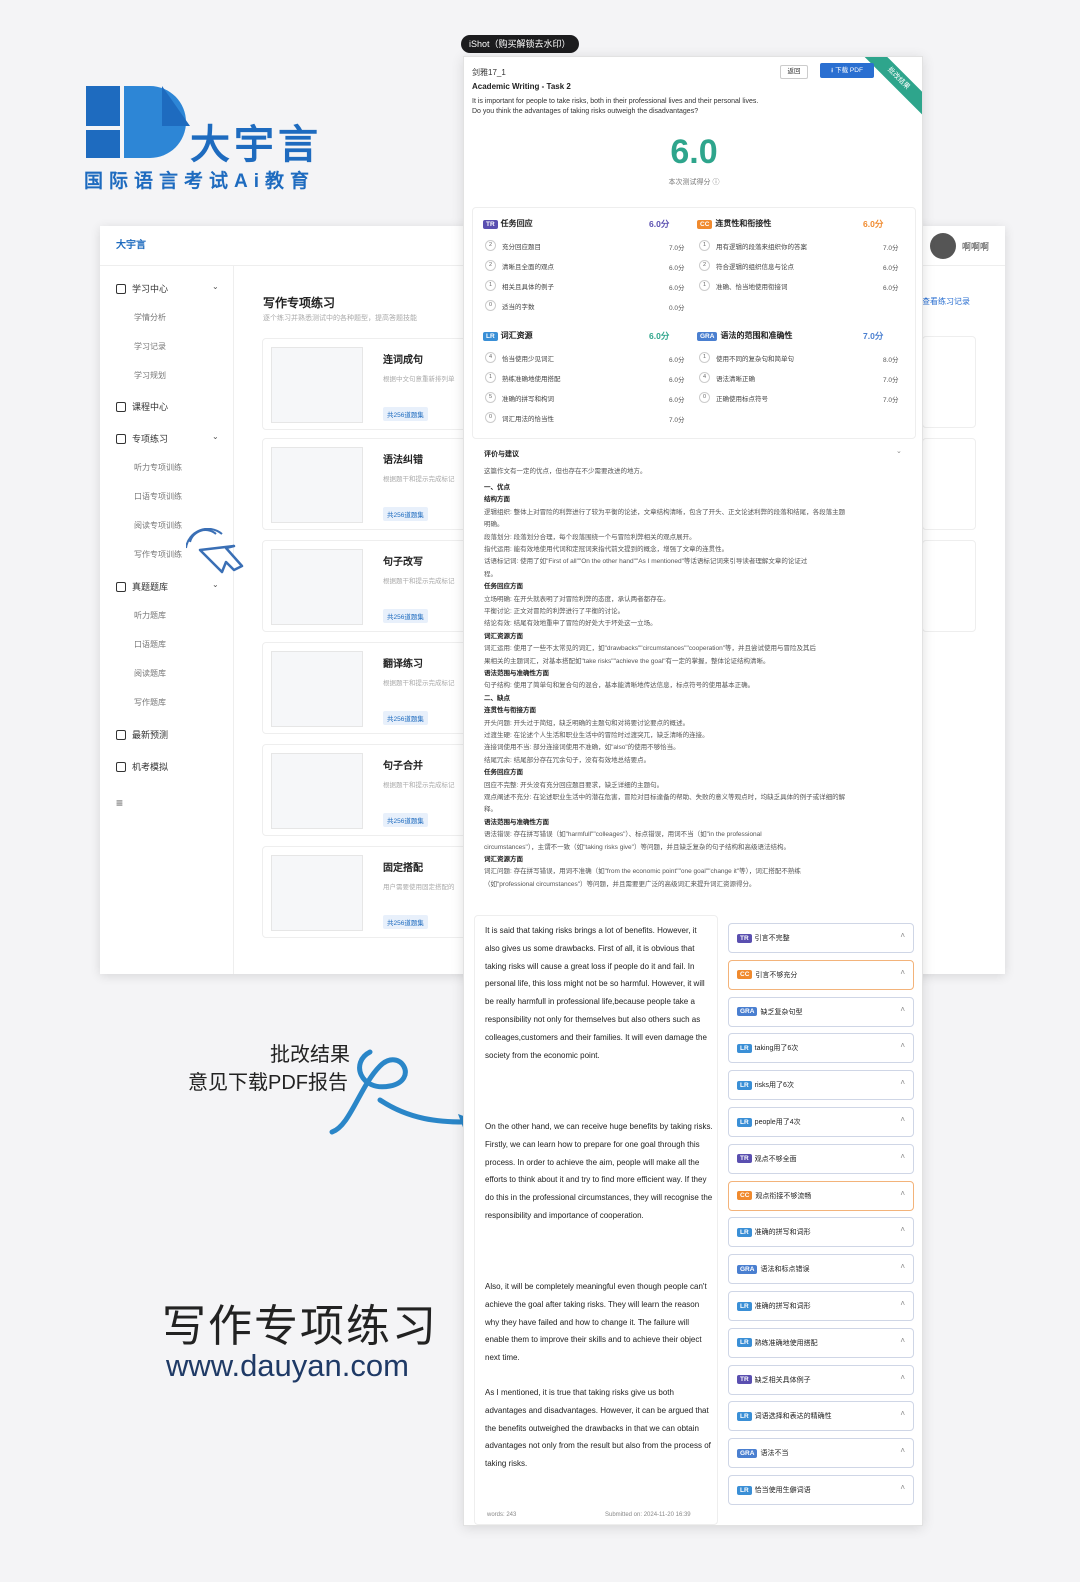 The height and width of the screenshot is (1582, 1080). I want to click on item-count: 0, so click(704, 397).